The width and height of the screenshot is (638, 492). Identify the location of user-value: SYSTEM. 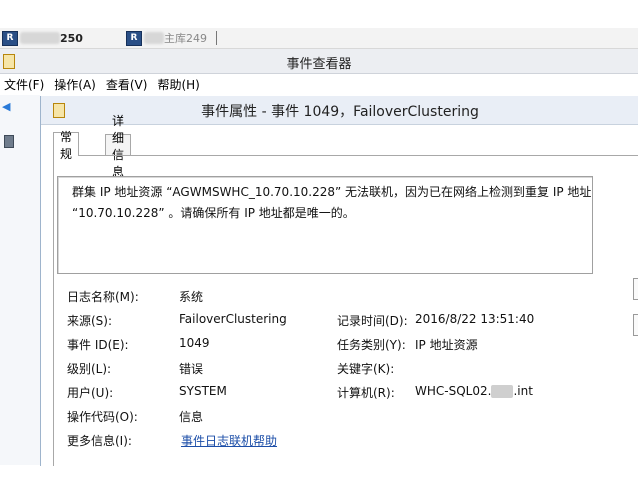
(203, 391).